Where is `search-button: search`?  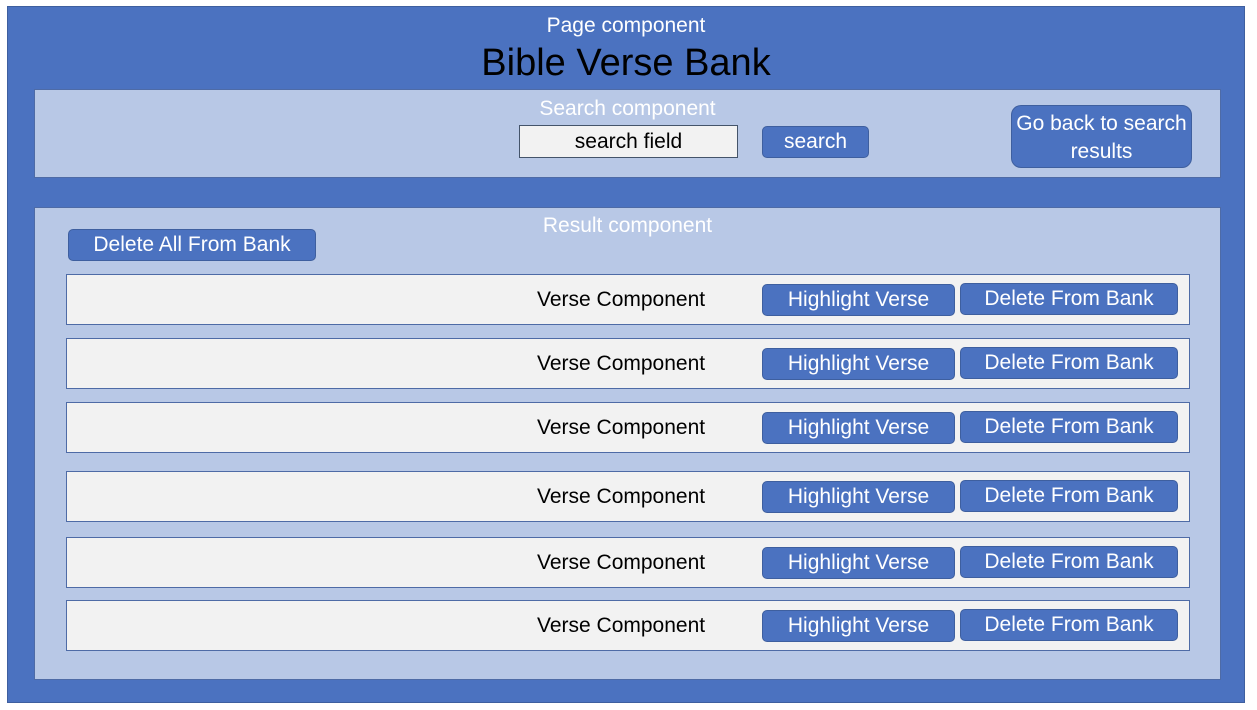 search-button: search is located at coordinates (815, 142).